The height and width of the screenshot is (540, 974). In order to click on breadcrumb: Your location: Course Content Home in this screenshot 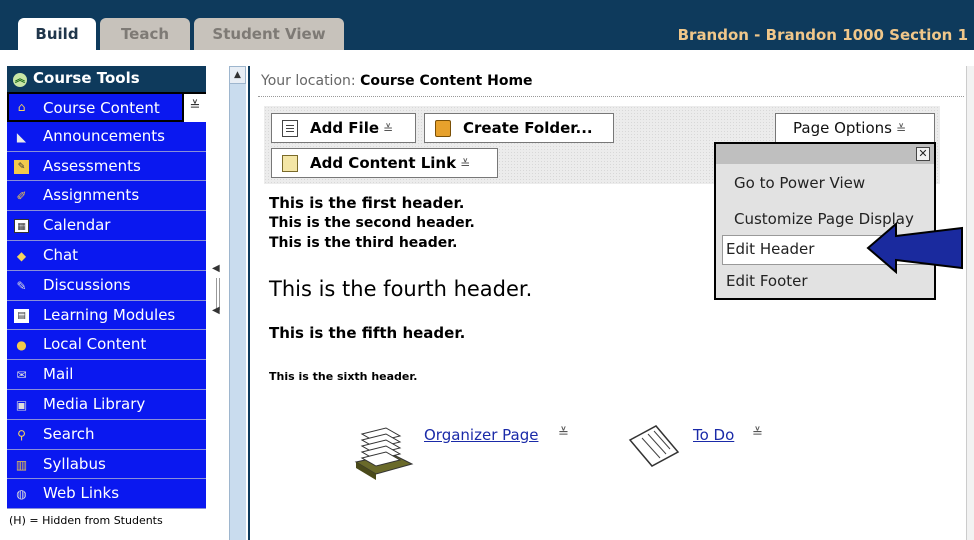, I will do `click(397, 81)`.